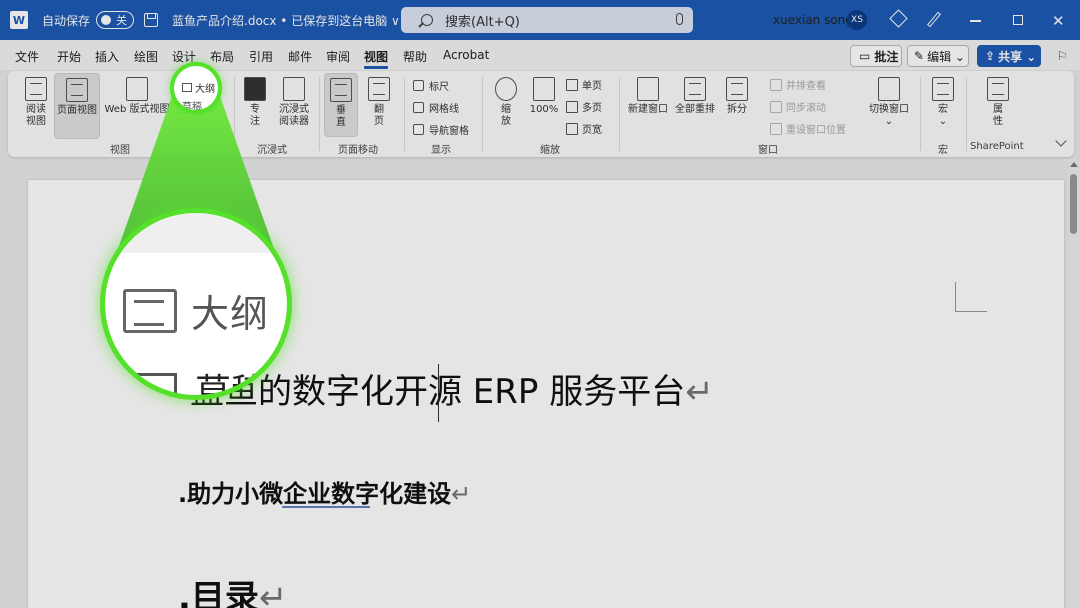  What do you see at coordinates (151, 20) in the screenshot?
I see `save-icon` at bounding box center [151, 20].